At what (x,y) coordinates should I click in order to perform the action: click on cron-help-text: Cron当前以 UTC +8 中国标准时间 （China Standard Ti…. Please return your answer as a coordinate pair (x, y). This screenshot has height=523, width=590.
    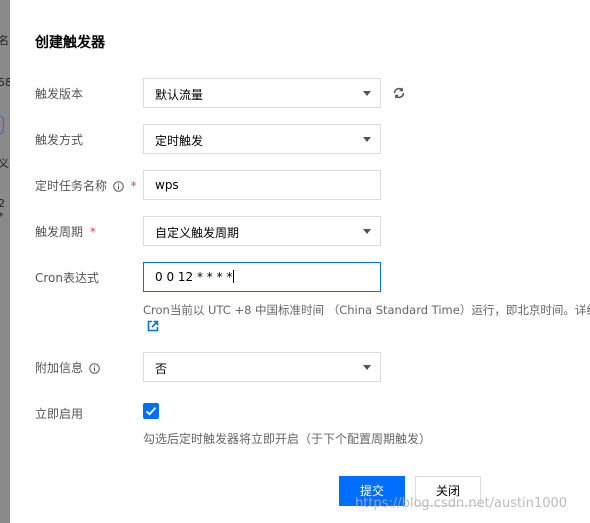
    Looking at the image, I should click on (366, 310).